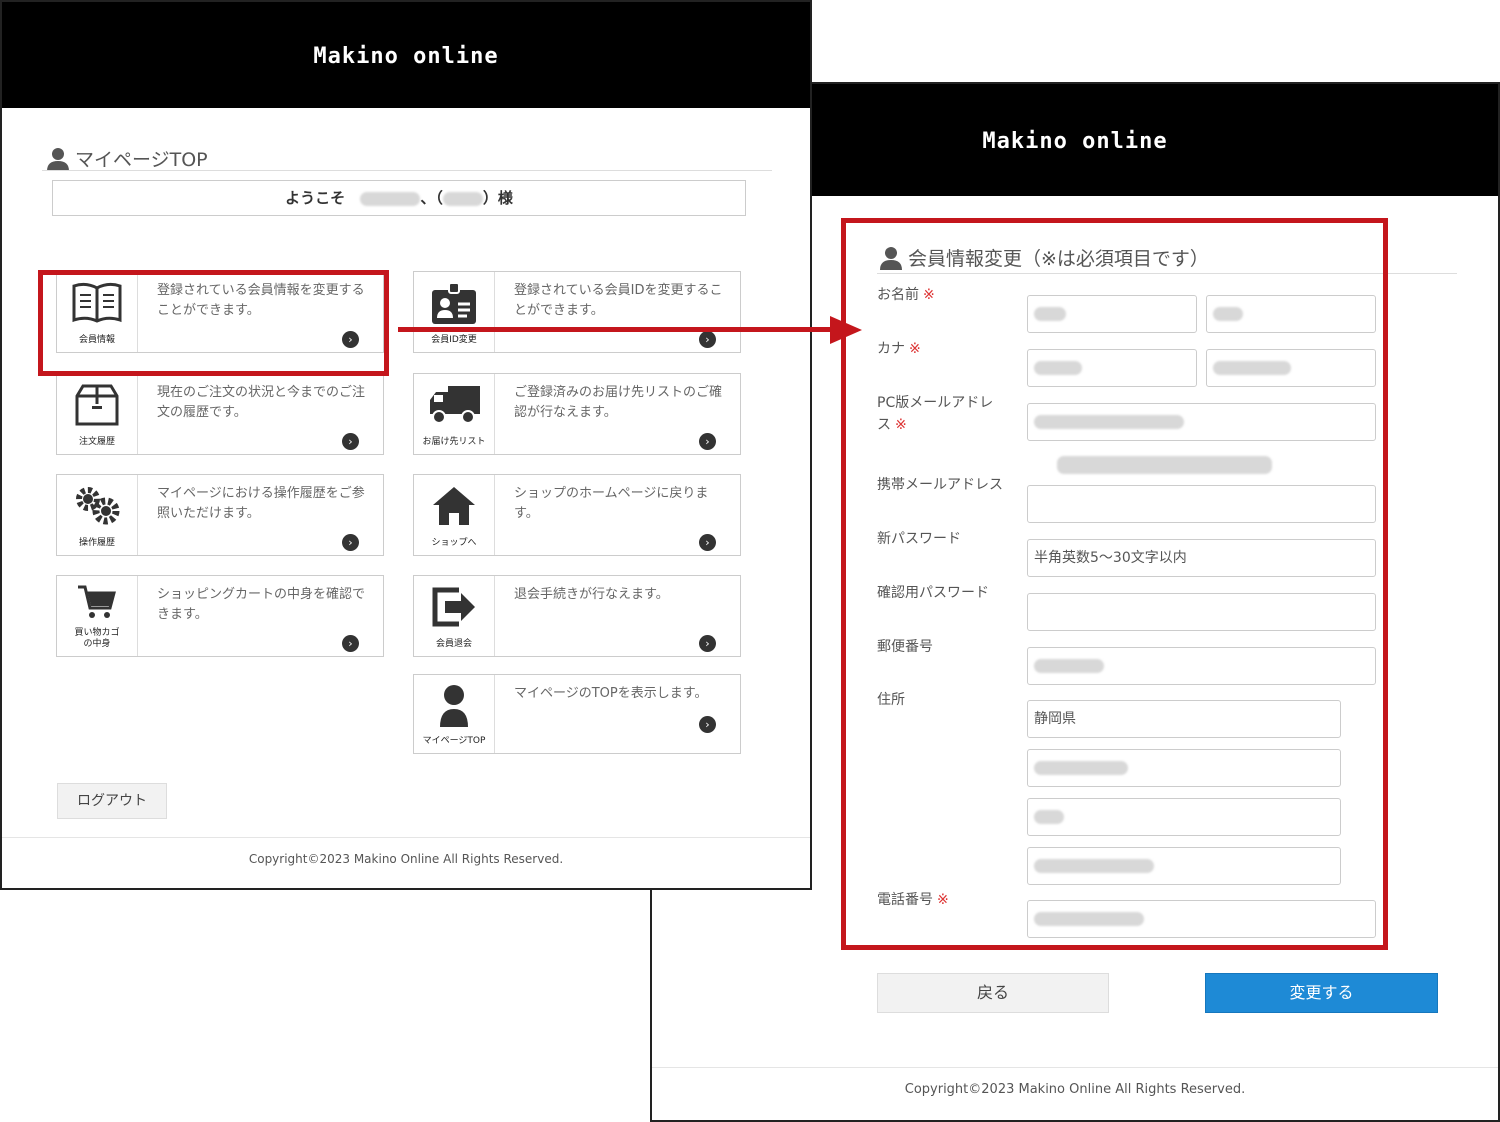  I want to click on masked-kana, so click(462, 198).